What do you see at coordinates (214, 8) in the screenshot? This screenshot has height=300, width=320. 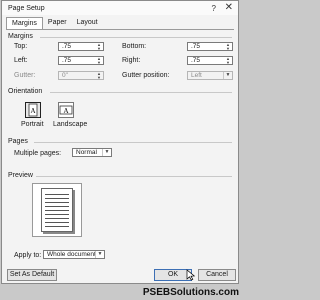 I see `help-icon: ?` at bounding box center [214, 8].